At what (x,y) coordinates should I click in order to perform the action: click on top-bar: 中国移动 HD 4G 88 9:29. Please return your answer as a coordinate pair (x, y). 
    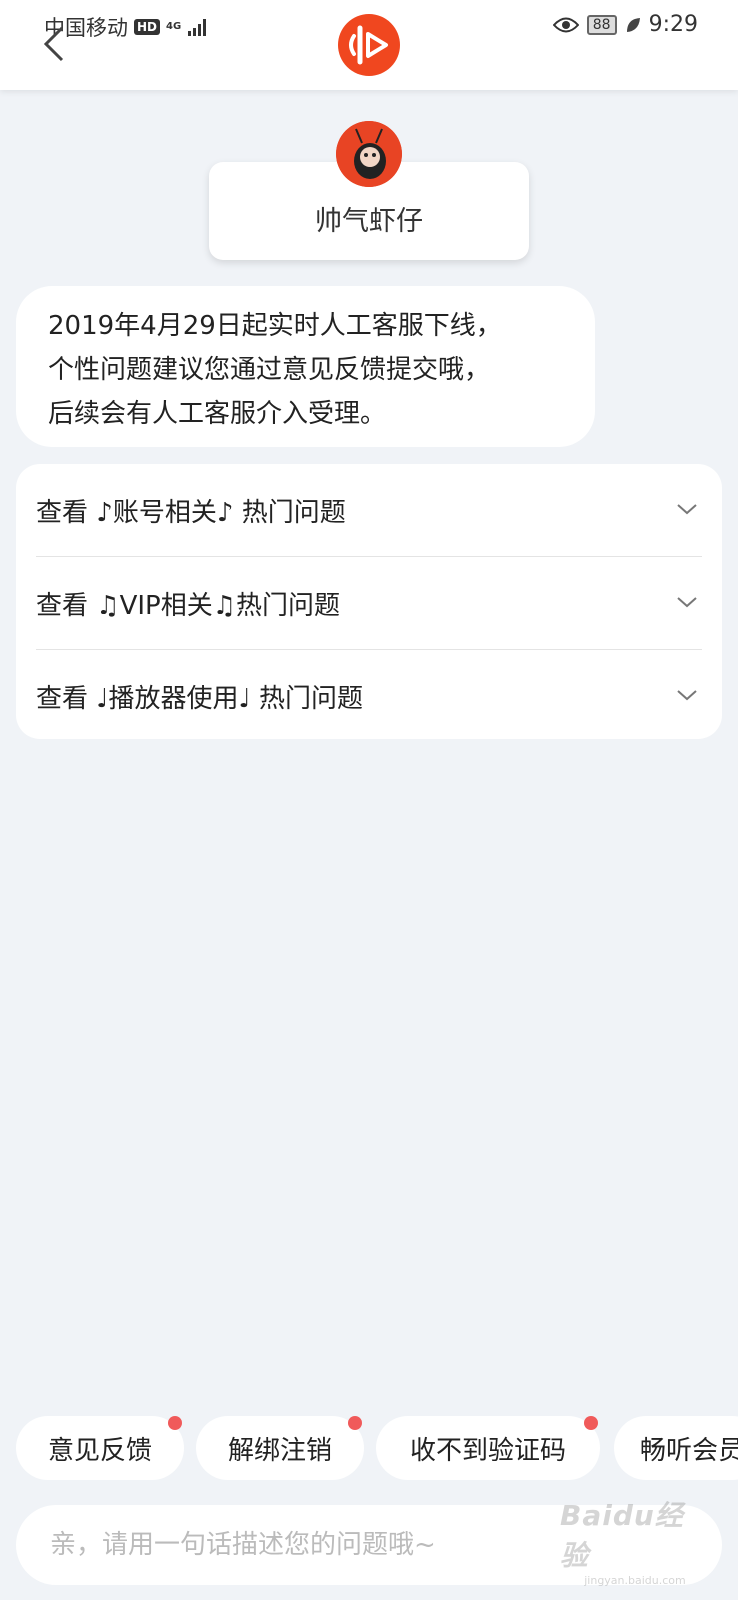
    Looking at the image, I should click on (369, 45).